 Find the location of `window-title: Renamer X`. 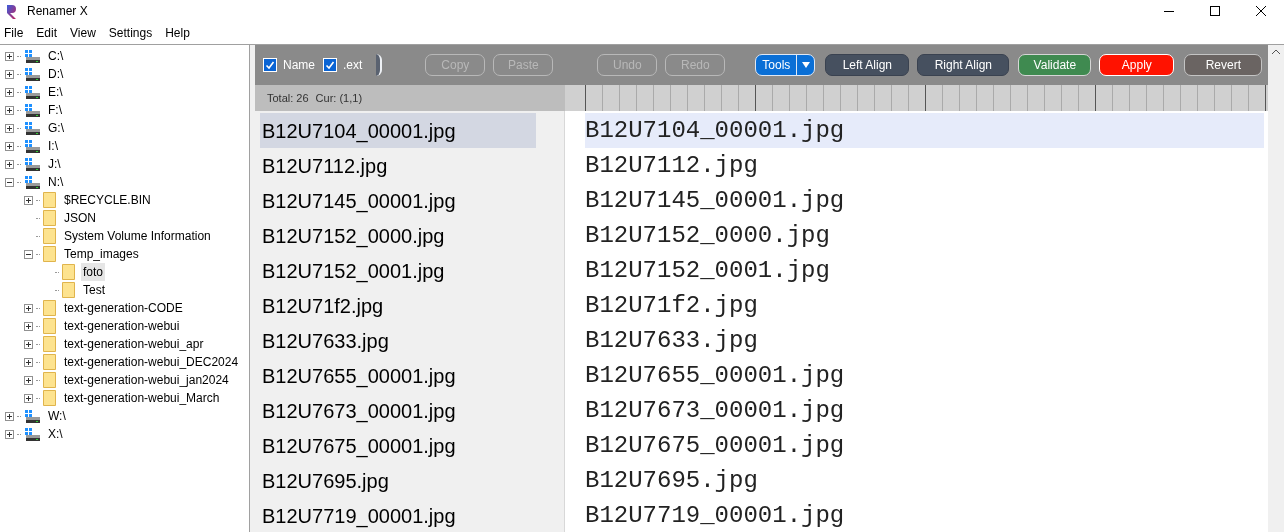

window-title: Renamer X is located at coordinates (57, 11).